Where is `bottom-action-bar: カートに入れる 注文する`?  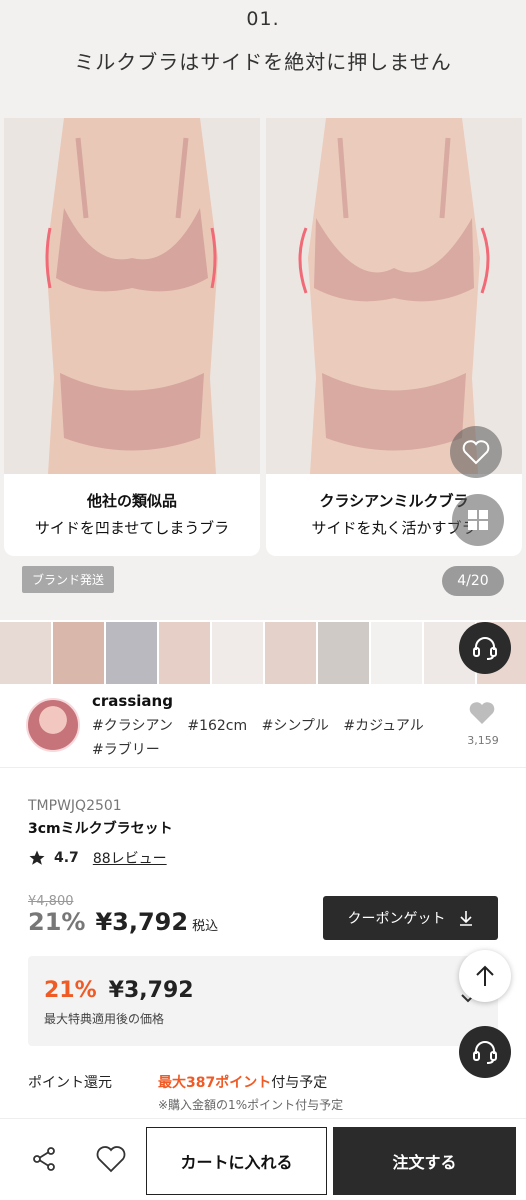
bottom-action-bar: カートに入れる 注文する is located at coordinates (263, 1159).